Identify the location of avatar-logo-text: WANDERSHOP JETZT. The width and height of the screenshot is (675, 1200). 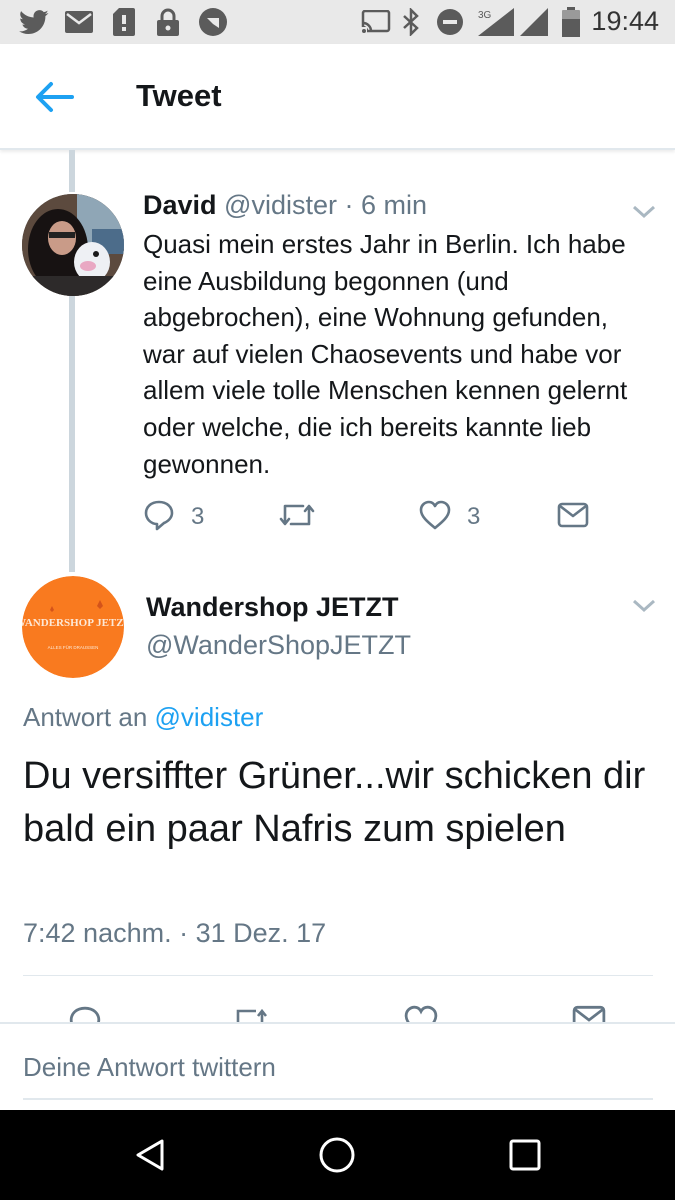
(73, 623).